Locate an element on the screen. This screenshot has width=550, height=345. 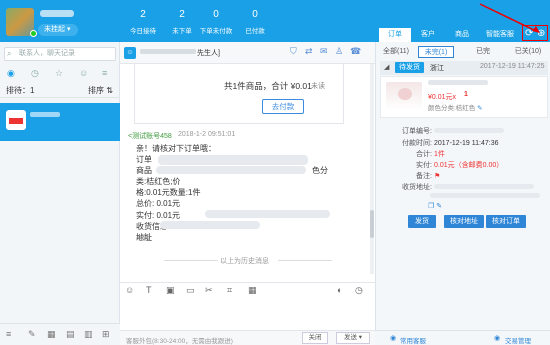
chat-title-redacted is located at coordinates (168, 51).